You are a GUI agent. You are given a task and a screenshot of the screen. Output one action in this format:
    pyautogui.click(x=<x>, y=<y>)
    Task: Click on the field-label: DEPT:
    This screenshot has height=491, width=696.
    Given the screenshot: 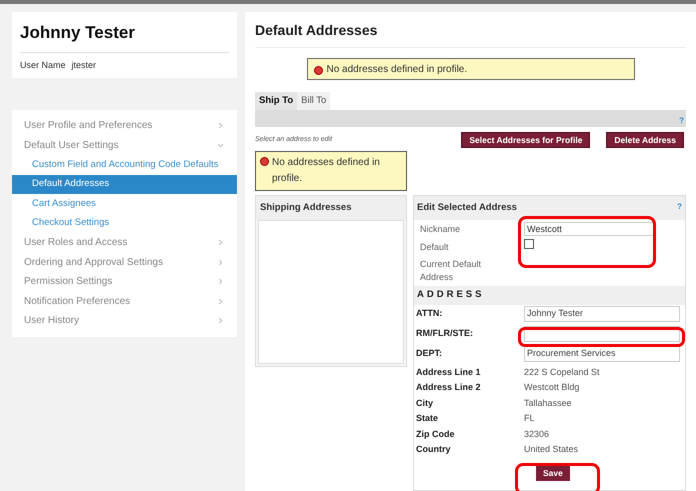 What is the action you would take?
    pyautogui.click(x=430, y=353)
    